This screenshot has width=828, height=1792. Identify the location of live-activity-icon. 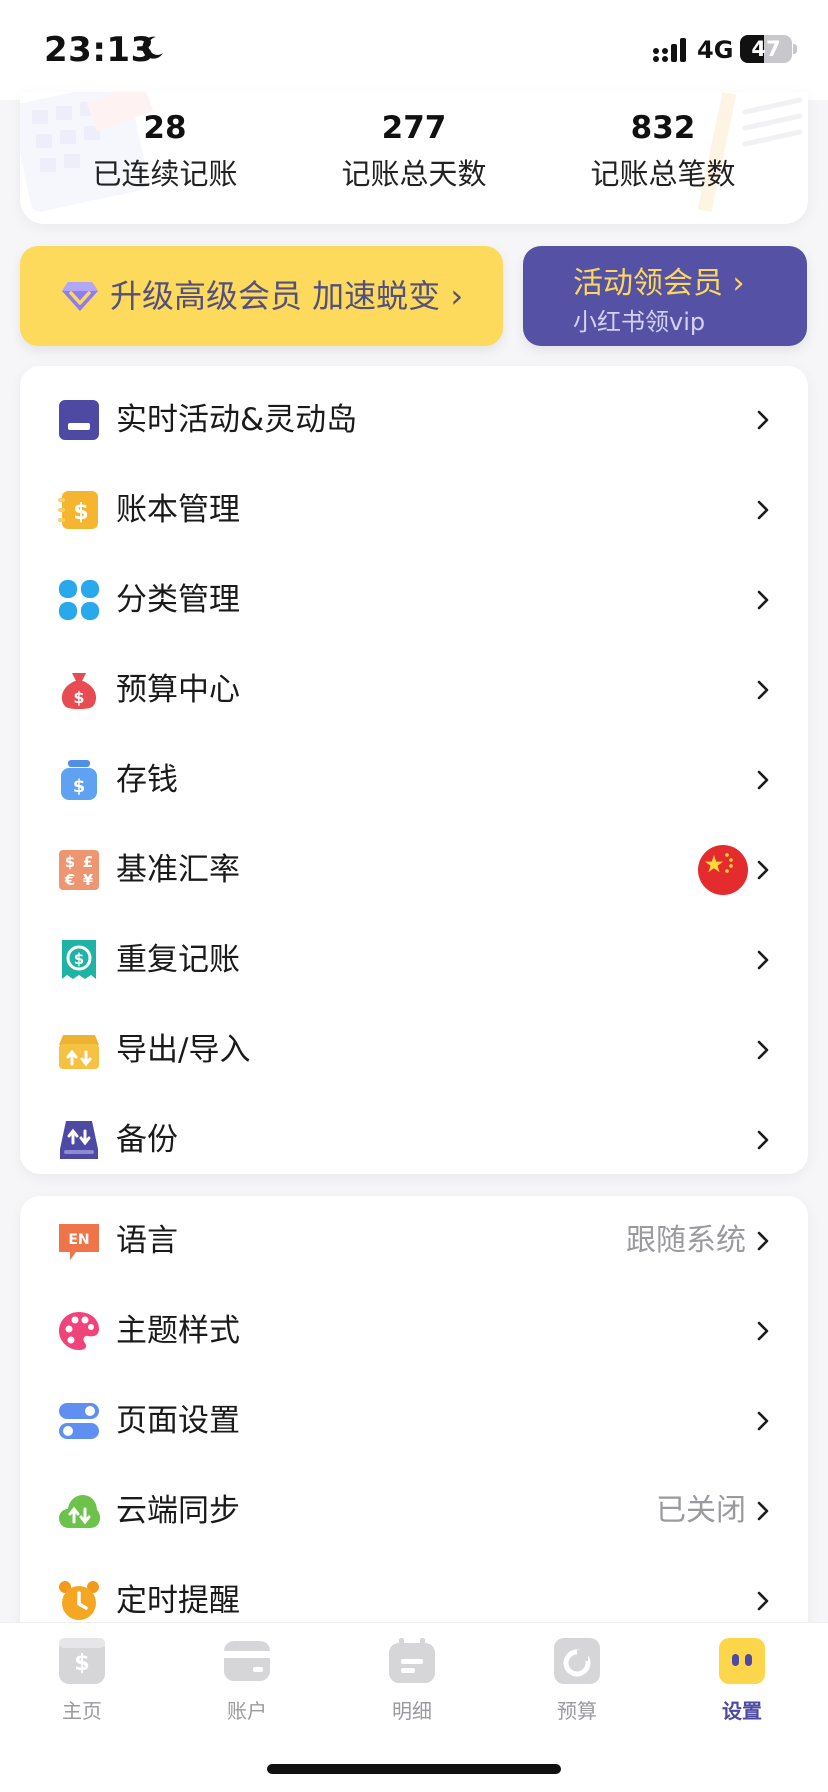
(79, 420).